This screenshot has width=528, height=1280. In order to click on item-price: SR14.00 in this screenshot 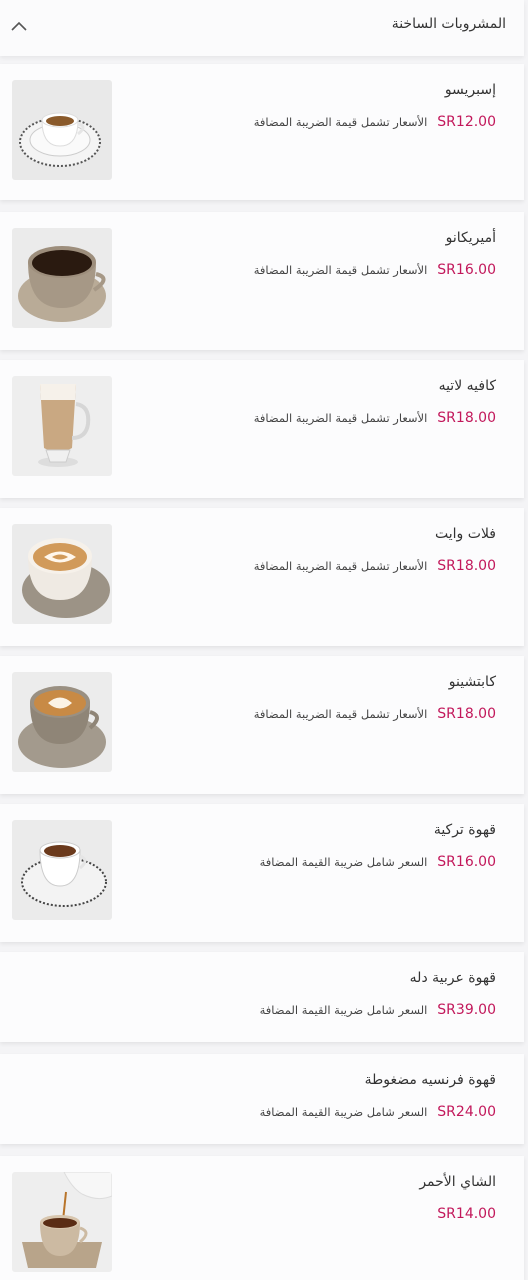, I will do `click(466, 1214)`.